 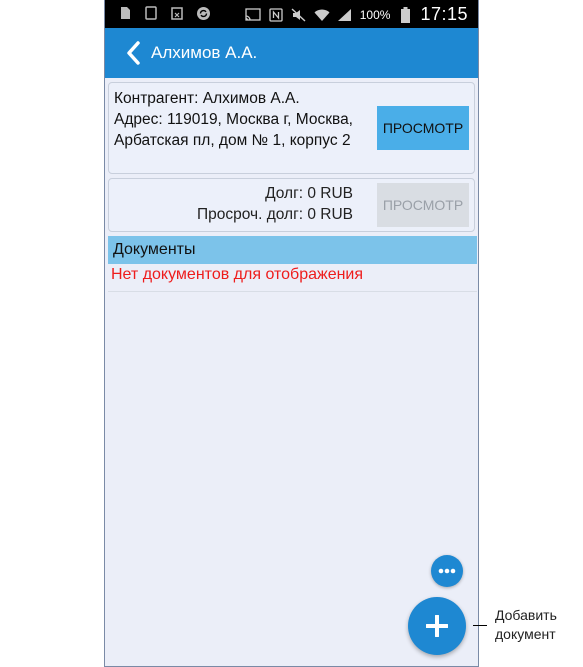 What do you see at coordinates (356, 14) in the screenshot?
I see `system-icons: 100% 17:15` at bounding box center [356, 14].